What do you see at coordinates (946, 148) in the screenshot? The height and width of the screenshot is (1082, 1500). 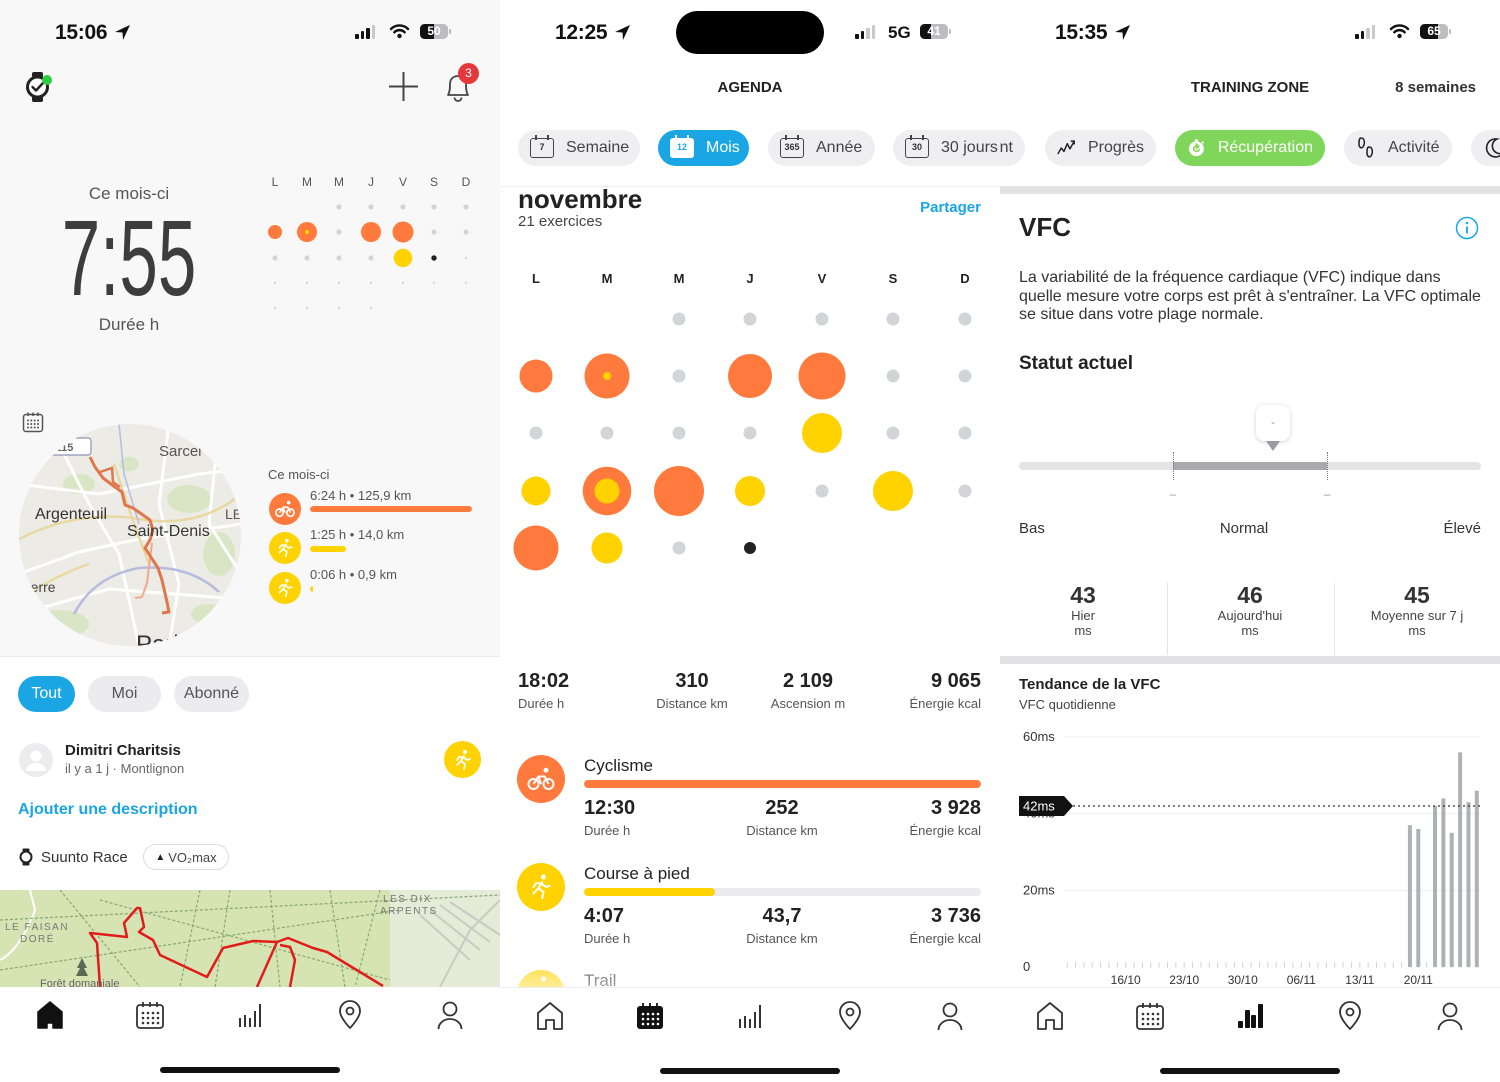 I see `tab-30-days: 30 30 jours` at bounding box center [946, 148].